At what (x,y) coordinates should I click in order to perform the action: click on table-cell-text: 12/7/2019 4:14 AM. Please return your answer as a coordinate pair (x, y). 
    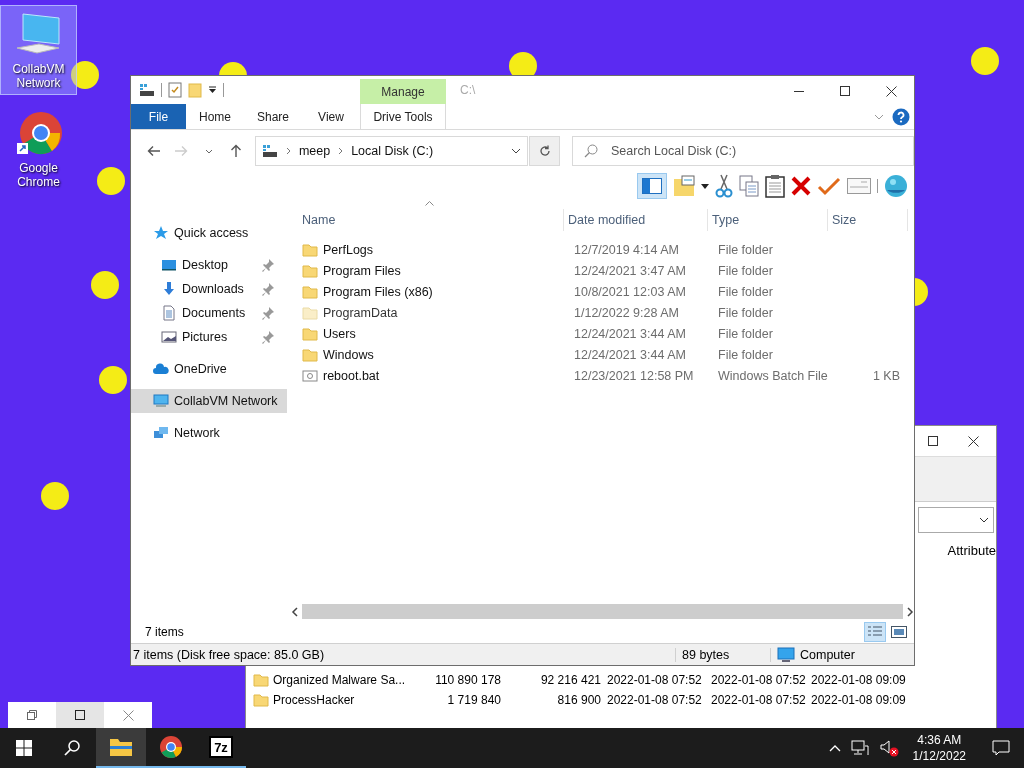
    Looking at the image, I should click on (626, 249).